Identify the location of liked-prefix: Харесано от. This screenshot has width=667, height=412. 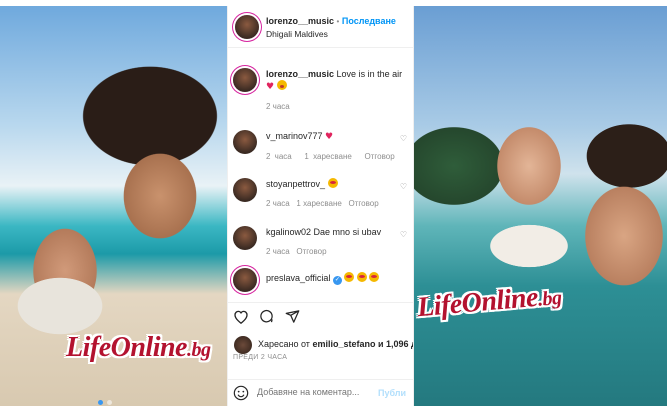
(284, 344).